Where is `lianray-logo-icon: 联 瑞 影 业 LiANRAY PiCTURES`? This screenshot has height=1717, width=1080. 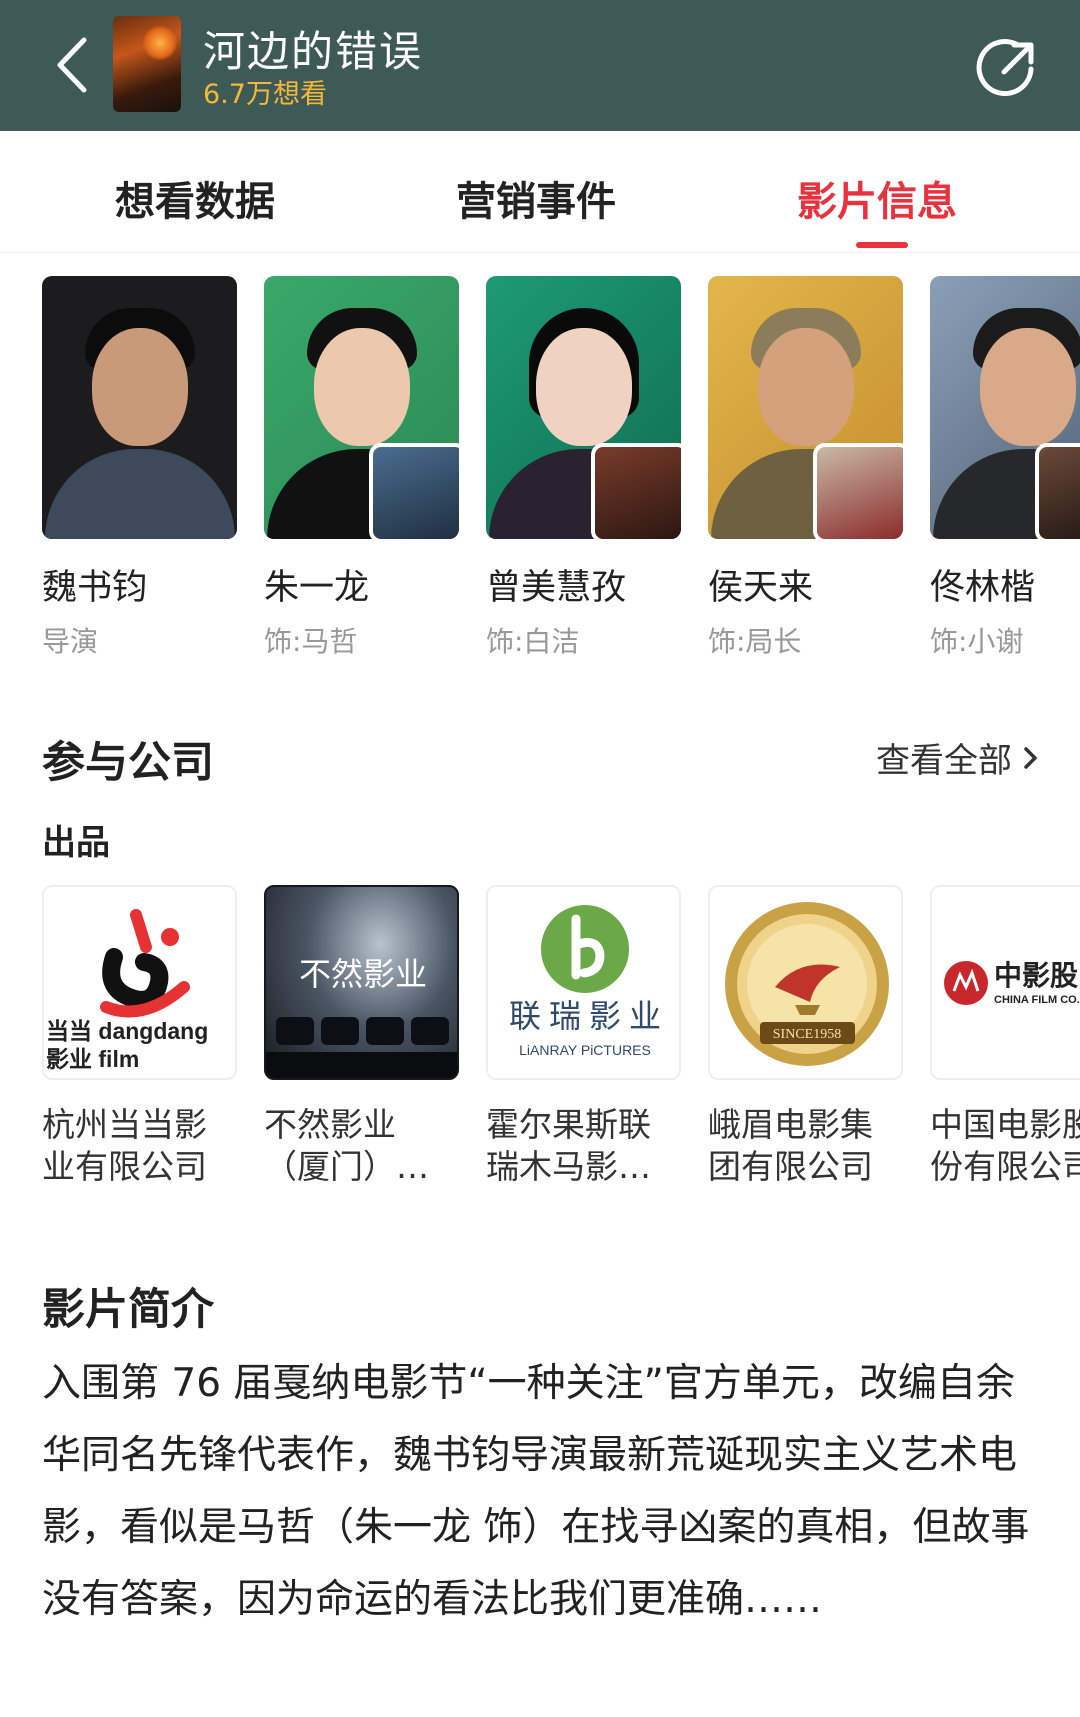
lianray-logo-icon: 联 瑞 影 业 LiANRAY PiCTURES is located at coordinates (585, 981).